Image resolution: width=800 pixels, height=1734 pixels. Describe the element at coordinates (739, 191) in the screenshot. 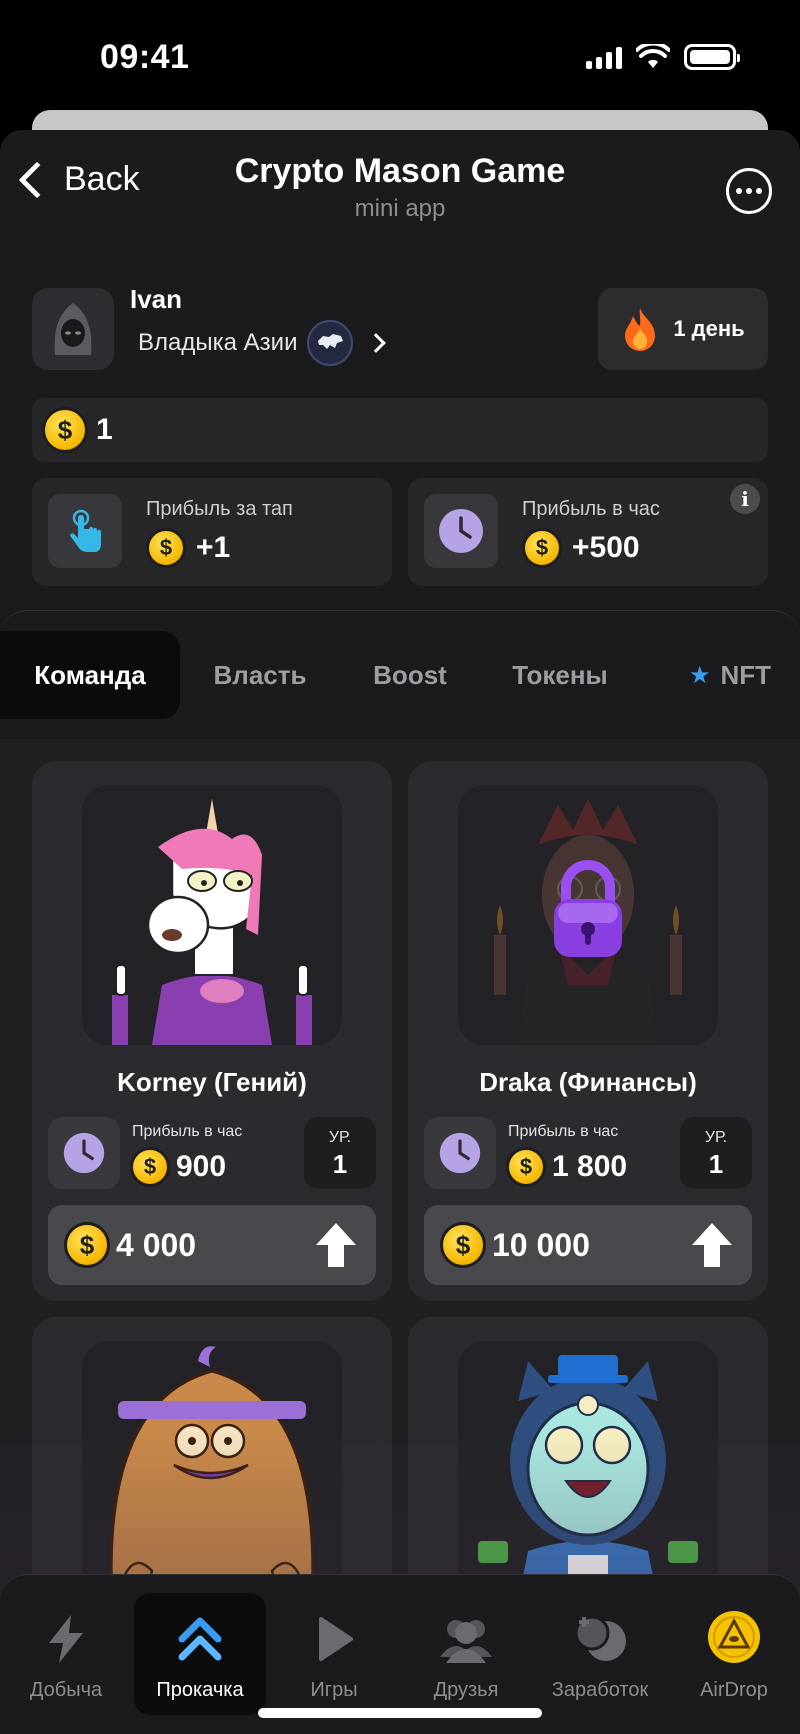

I see `ellipsis-icon` at that location.